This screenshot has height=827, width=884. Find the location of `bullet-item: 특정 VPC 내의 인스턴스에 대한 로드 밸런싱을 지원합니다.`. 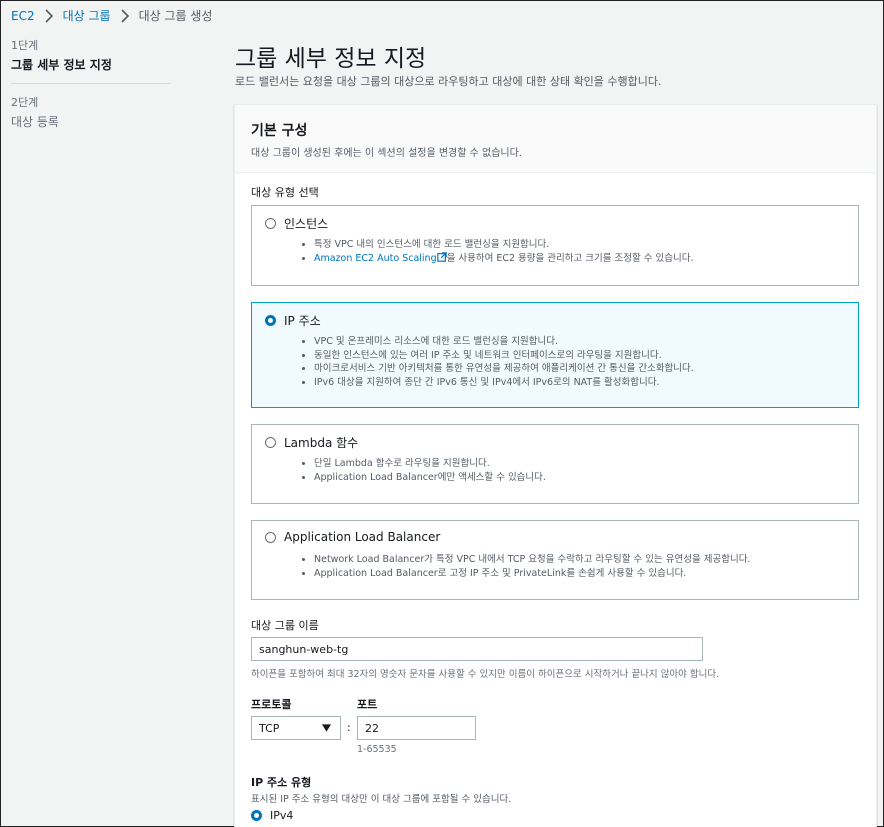

bullet-item: 특정 VPC 내의 인스턴스에 대한 로드 밸런싱을 지원합니다. is located at coordinates (504, 245).